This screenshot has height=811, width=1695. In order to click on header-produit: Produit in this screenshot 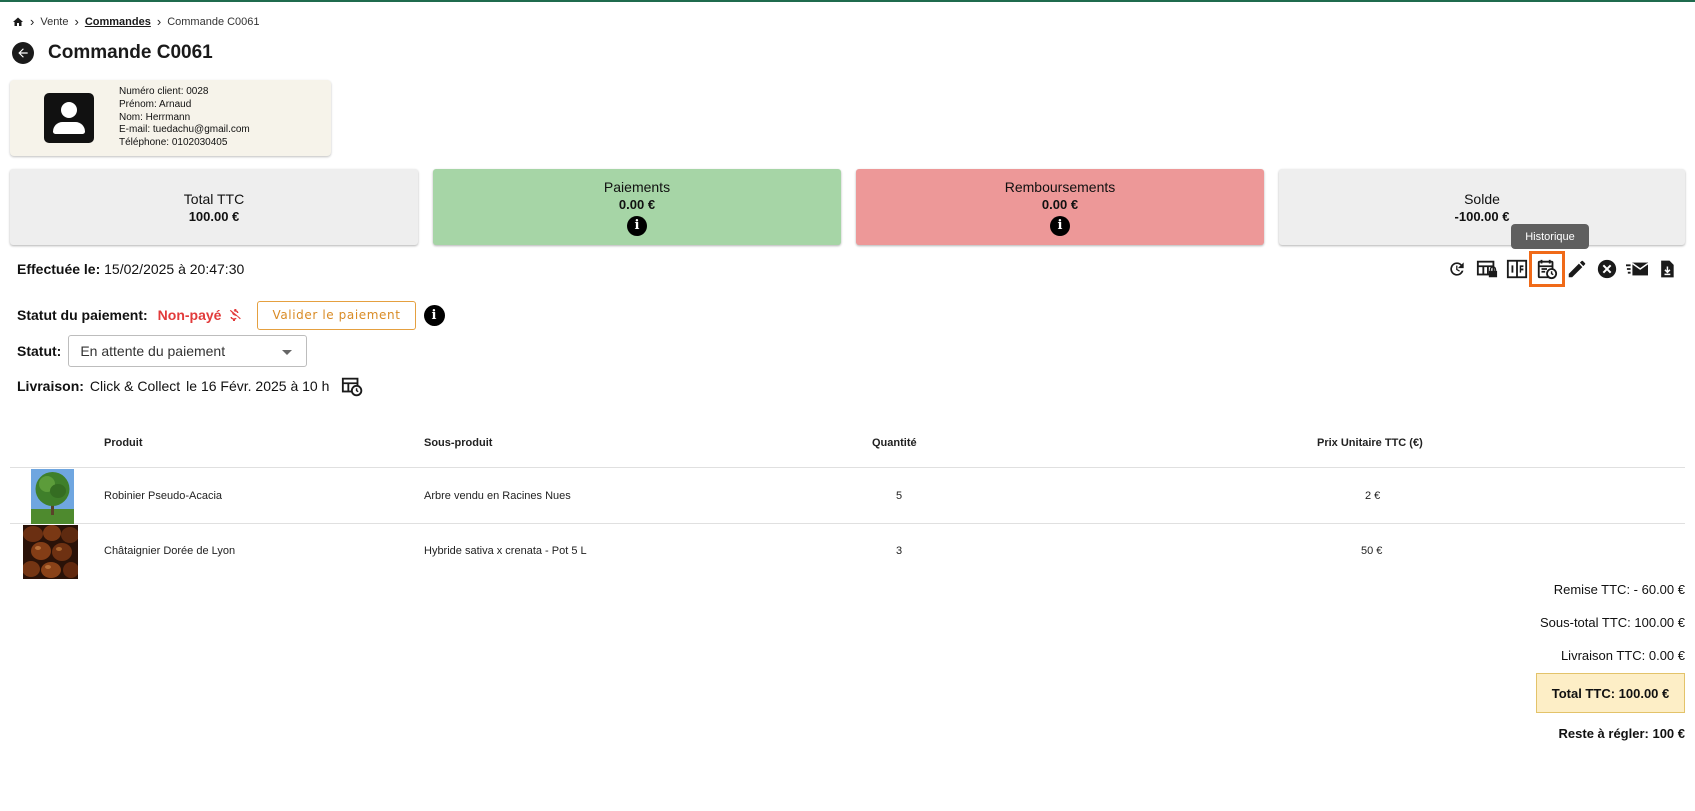, I will do `click(123, 443)`.